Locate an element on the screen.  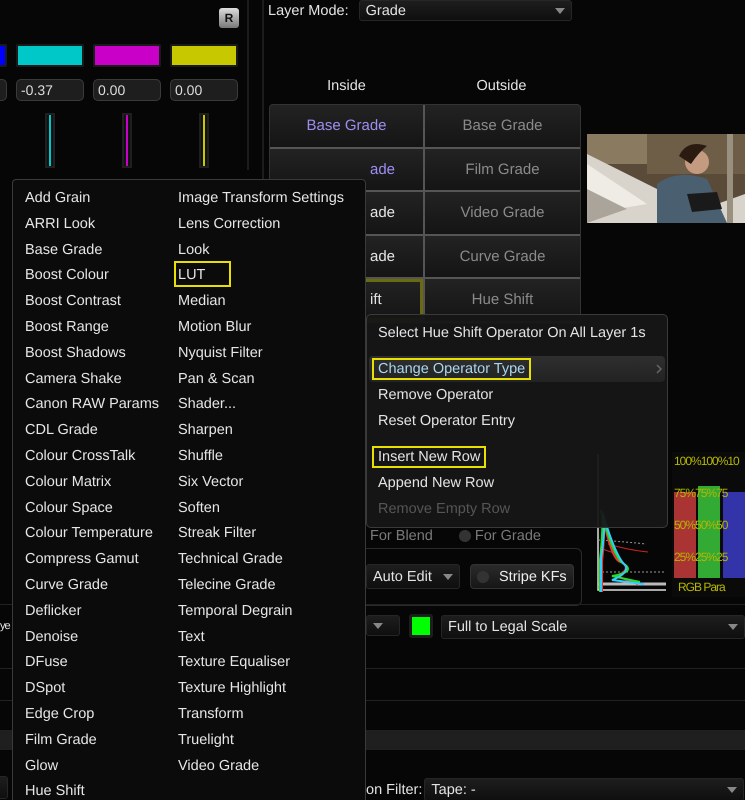
menu-item: Denoise is located at coordinates (51, 635).